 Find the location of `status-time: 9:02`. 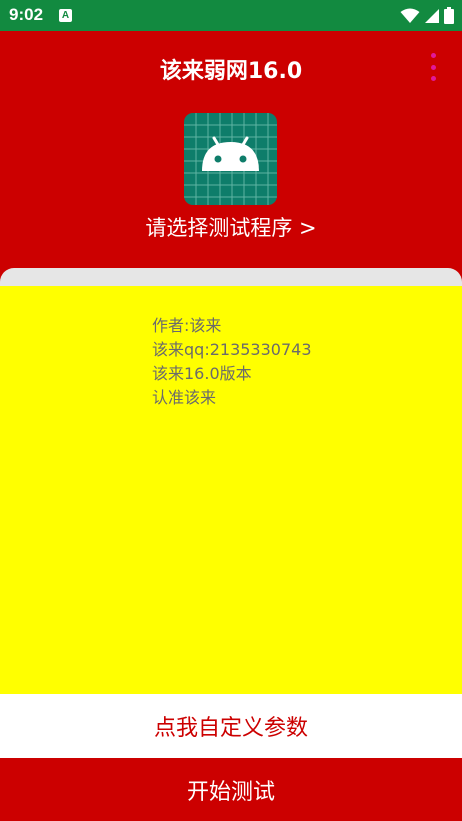

status-time: 9:02 is located at coordinates (26, 14).